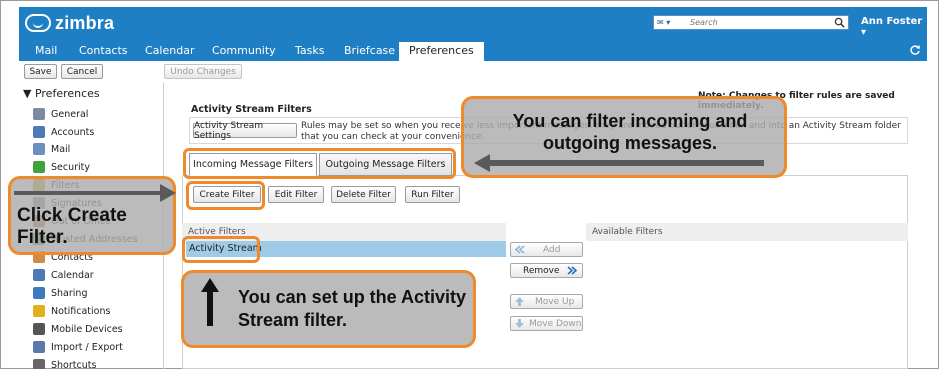 This screenshot has height=369, width=939. What do you see at coordinates (319, 163) in the screenshot?
I see `filter-tabs-highlight` at bounding box center [319, 163].